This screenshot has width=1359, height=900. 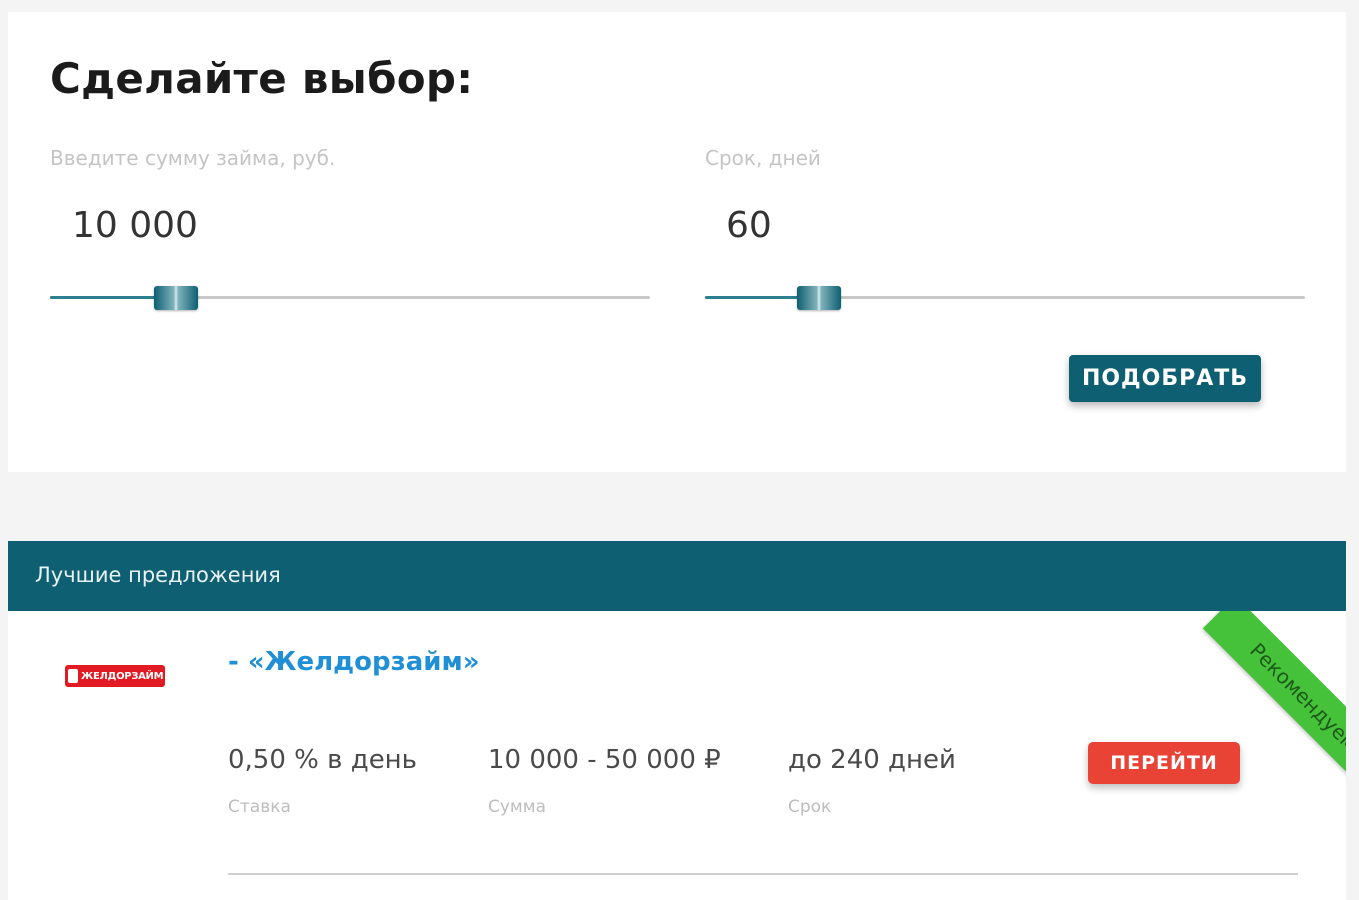 I want to click on lender-logo: ЖЕЛДОРЗАЙМ, so click(x=115, y=676).